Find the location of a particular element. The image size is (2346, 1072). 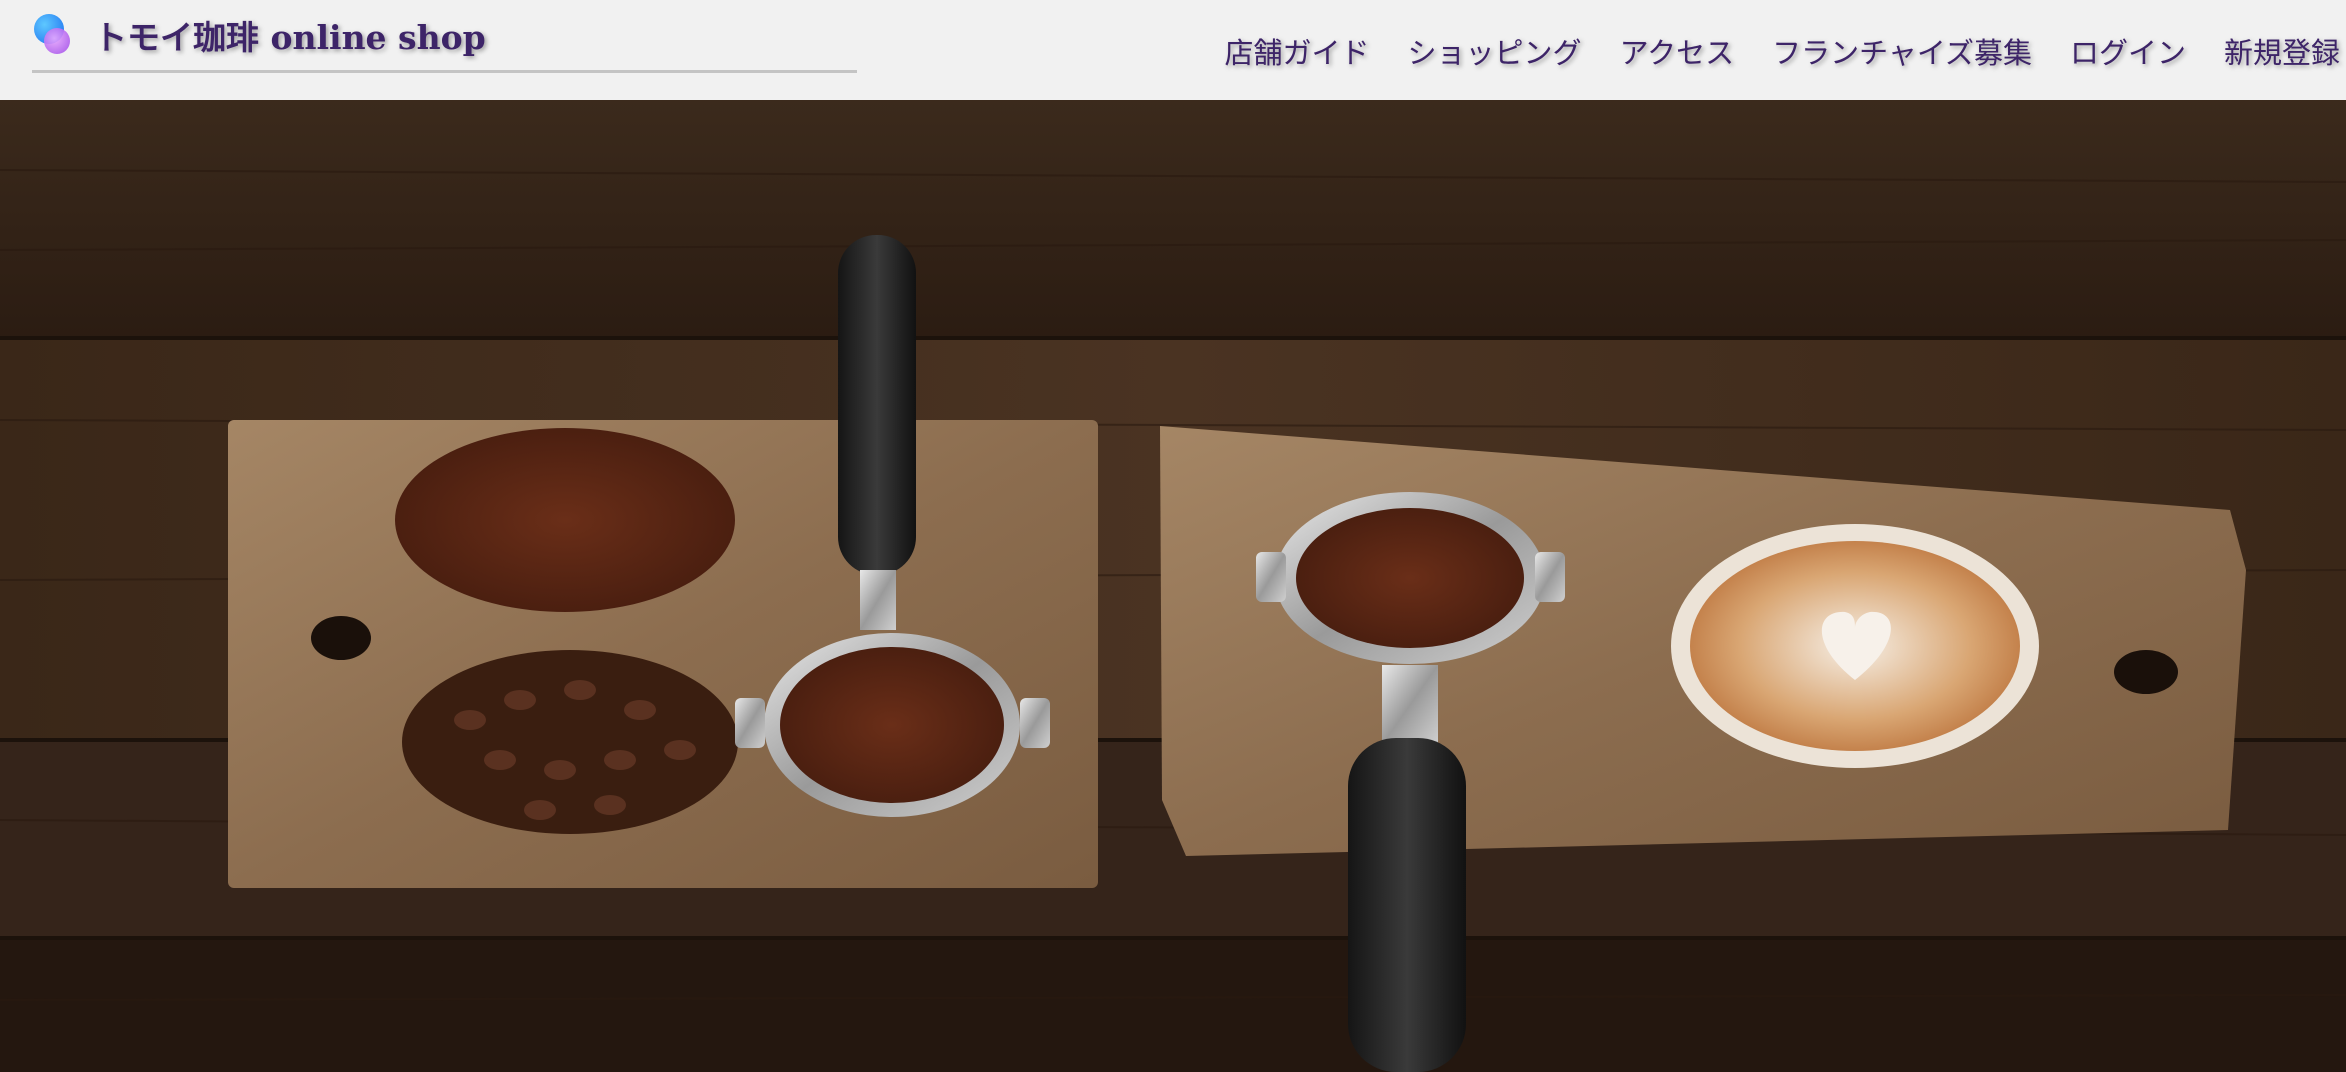

nav-register: 新規登録 is located at coordinates (2282, 51).